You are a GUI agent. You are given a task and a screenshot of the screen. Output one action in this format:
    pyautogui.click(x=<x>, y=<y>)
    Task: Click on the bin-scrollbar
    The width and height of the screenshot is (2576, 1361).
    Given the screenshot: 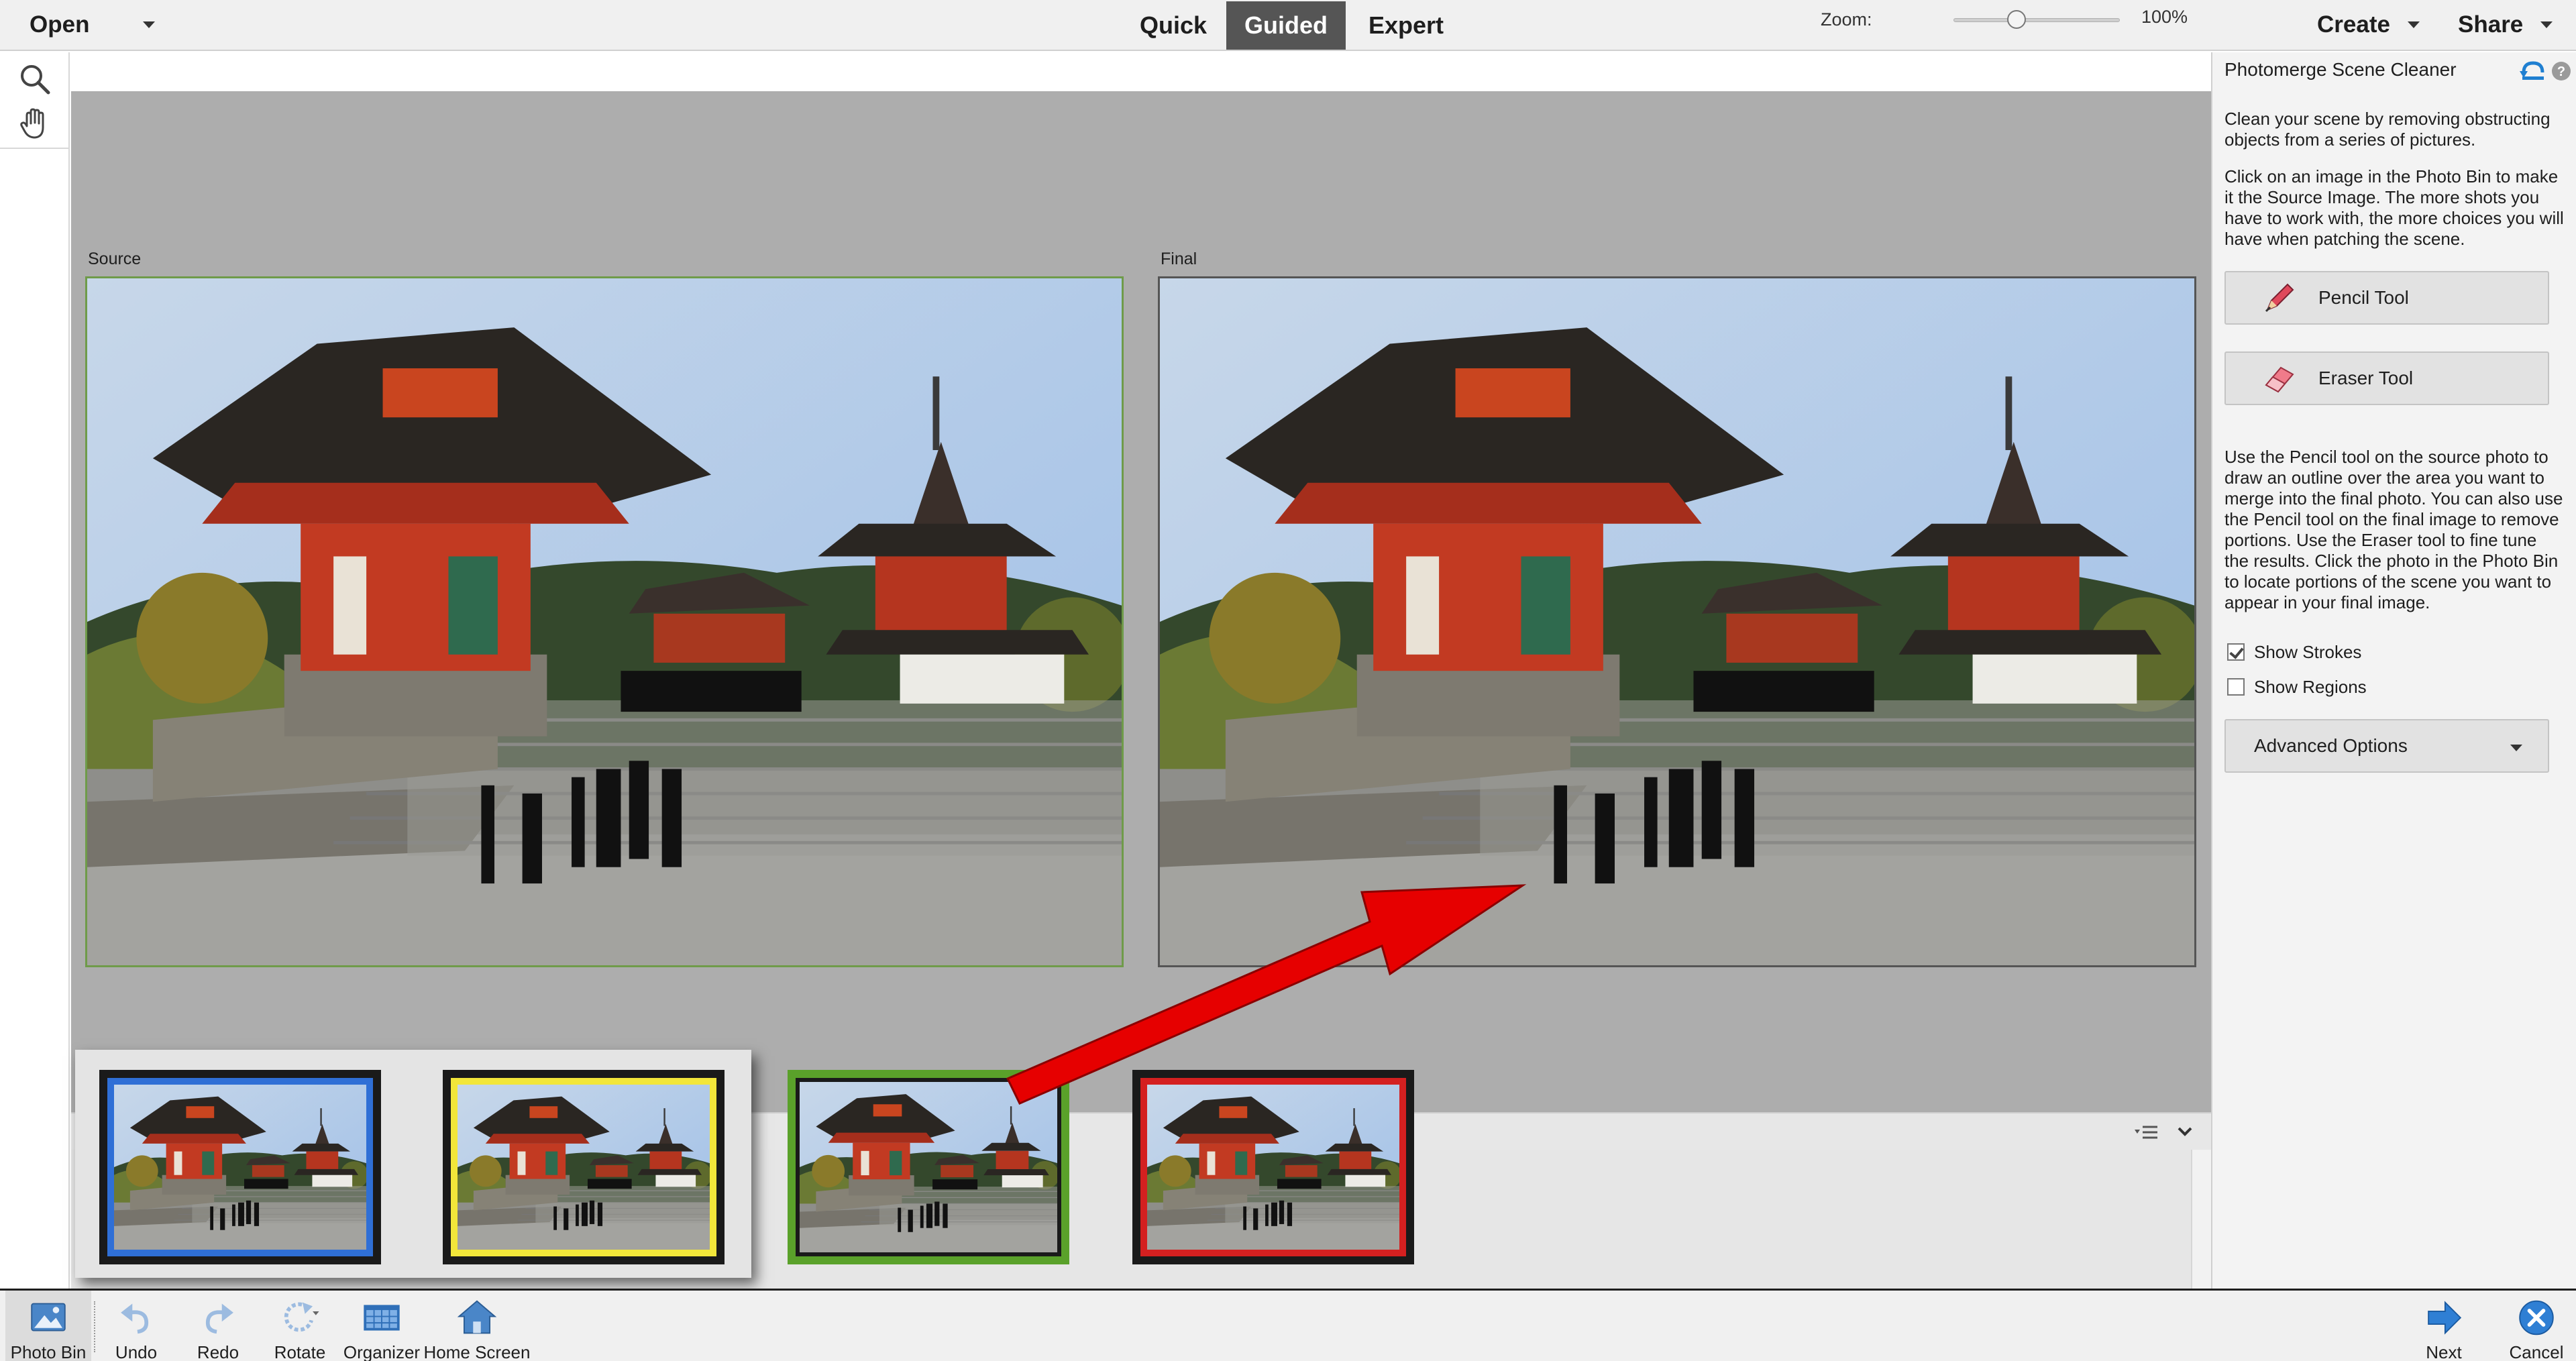 What is the action you would take?
    pyautogui.click(x=2201, y=1219)
    